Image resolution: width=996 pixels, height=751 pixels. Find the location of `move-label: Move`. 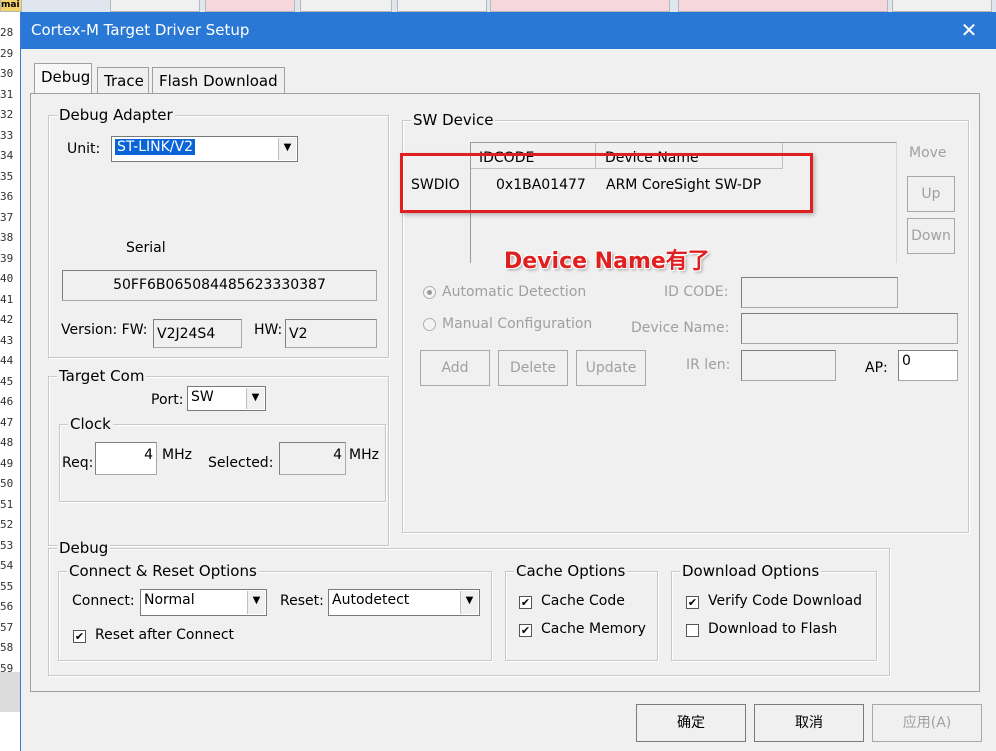

move-label: Move is located at coordinates (928, 153).